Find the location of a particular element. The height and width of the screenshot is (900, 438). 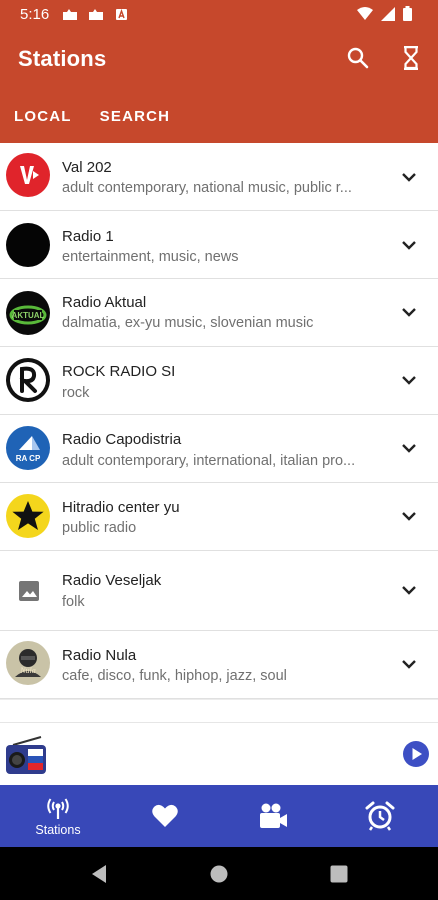

image-placeholder-icon is located at coordinates (29, 591).